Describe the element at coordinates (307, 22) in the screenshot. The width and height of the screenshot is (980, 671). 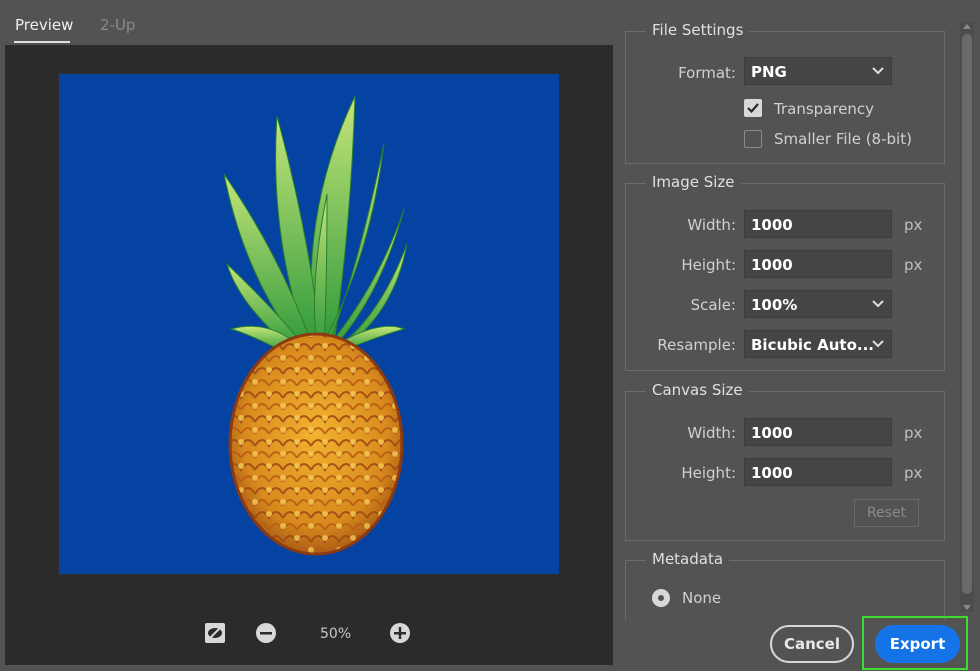
I see `preview-tabs: Preview 2-Up` at that location.